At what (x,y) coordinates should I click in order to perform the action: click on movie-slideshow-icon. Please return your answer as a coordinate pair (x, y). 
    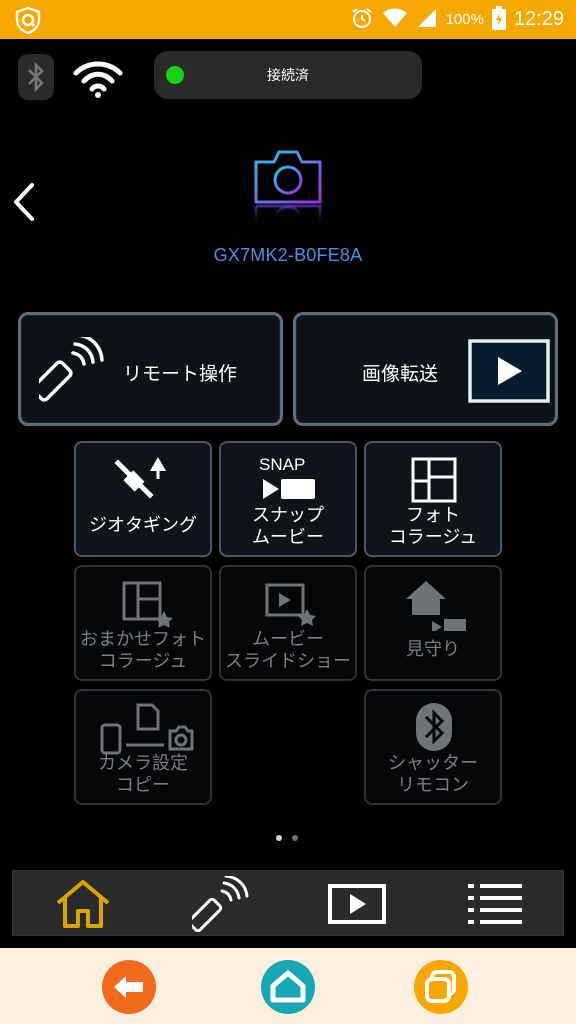
    Looking at the image, I should click on (290, 604).